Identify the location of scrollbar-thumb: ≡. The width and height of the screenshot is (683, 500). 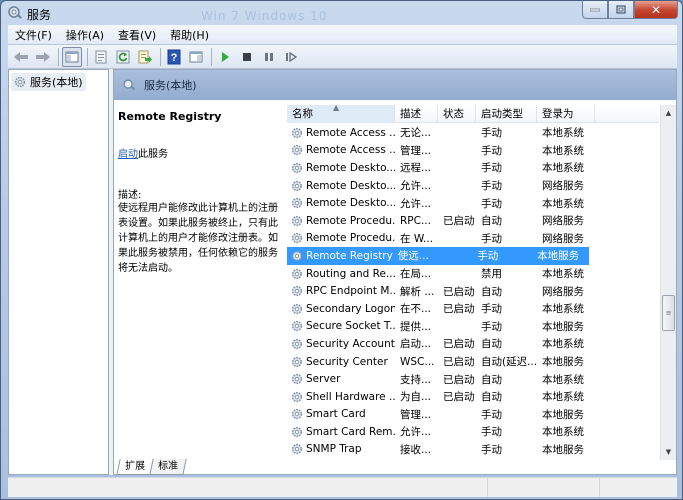
(668, 313).